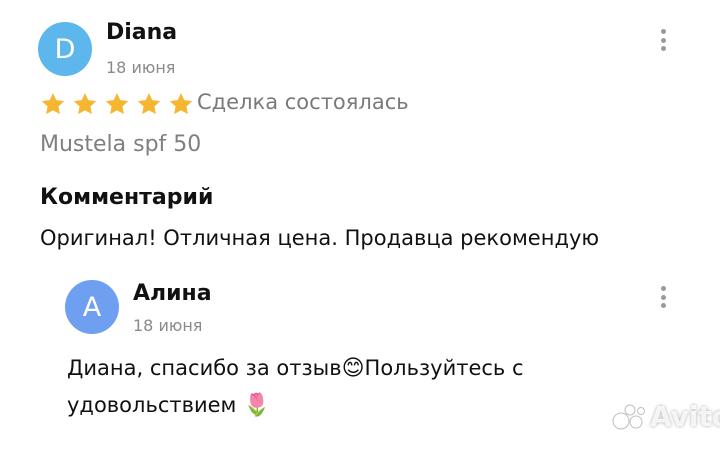 This screenshot has height=449, width=720. What do you see at coordinates (204, 368) in the screenshot?
I see `reply-text-part1: Диана, спасибо за отзыв` at bounding box center [204, 368].